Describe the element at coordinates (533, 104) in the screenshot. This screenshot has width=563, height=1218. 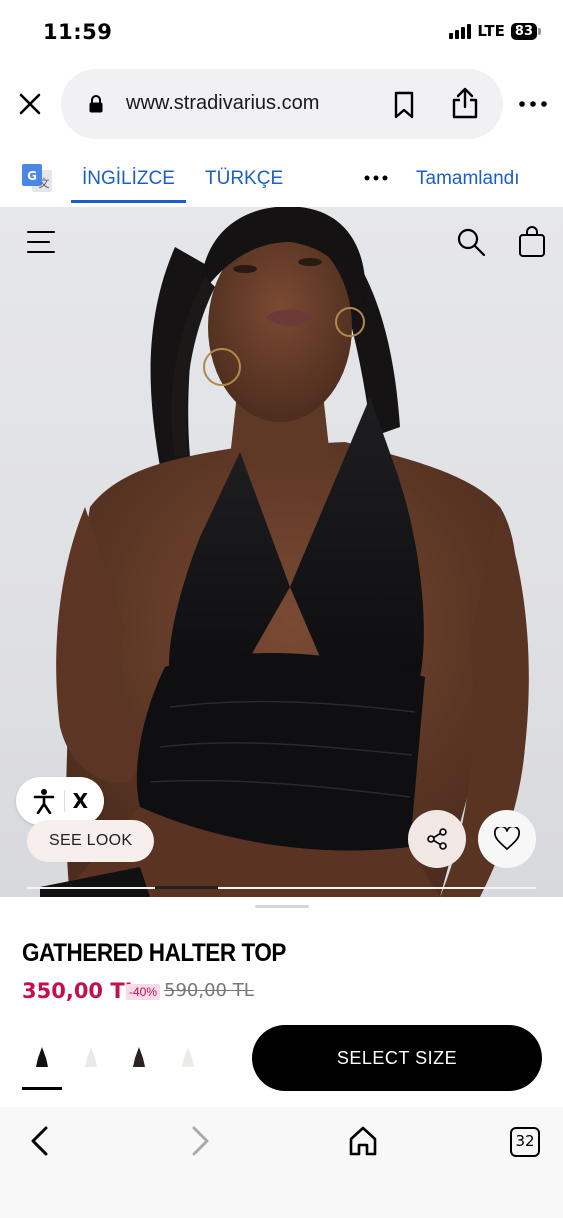
I see `more-options-icon` at that location.